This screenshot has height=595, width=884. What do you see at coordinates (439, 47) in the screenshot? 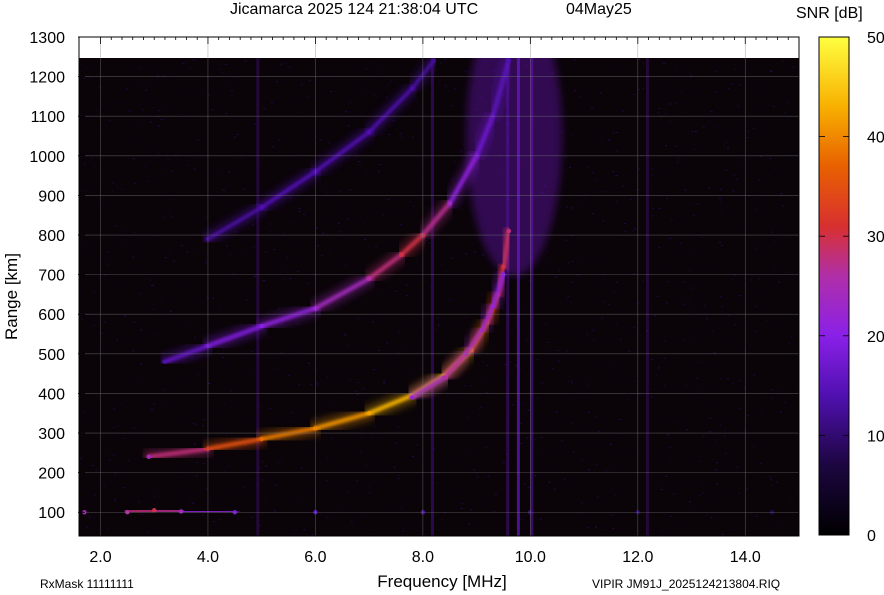
I see `plot-top-blank` at bounding box center [439, 47].